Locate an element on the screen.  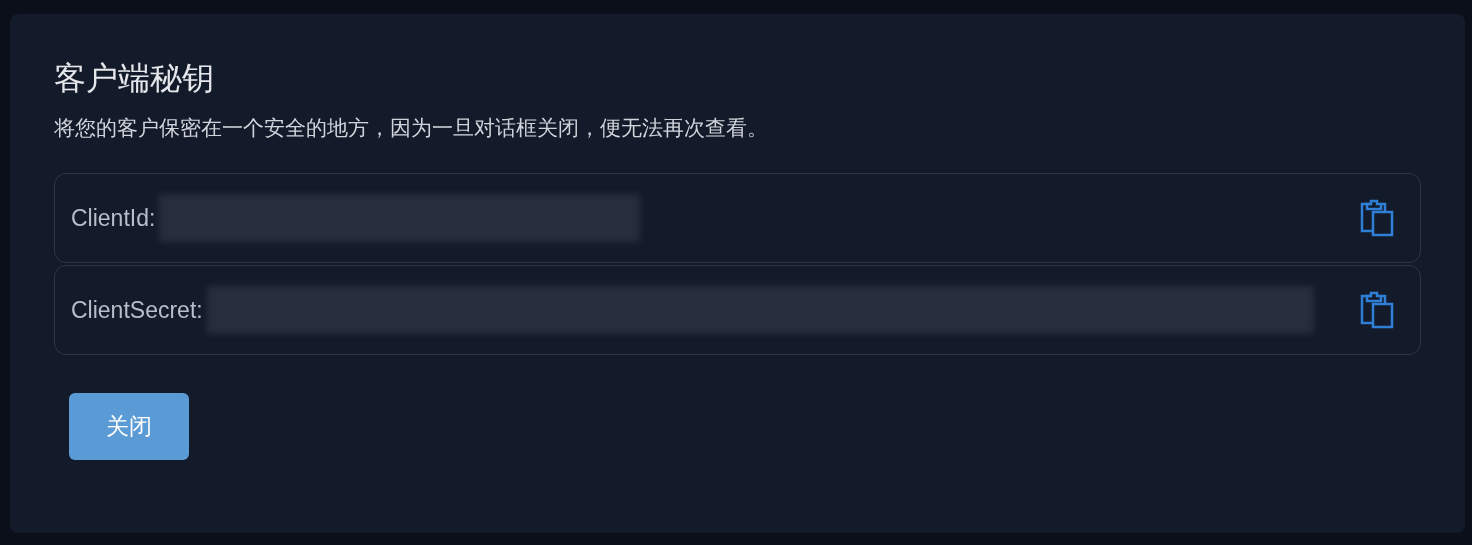
field-label: ClientId: is located at coordinates (113, 218).